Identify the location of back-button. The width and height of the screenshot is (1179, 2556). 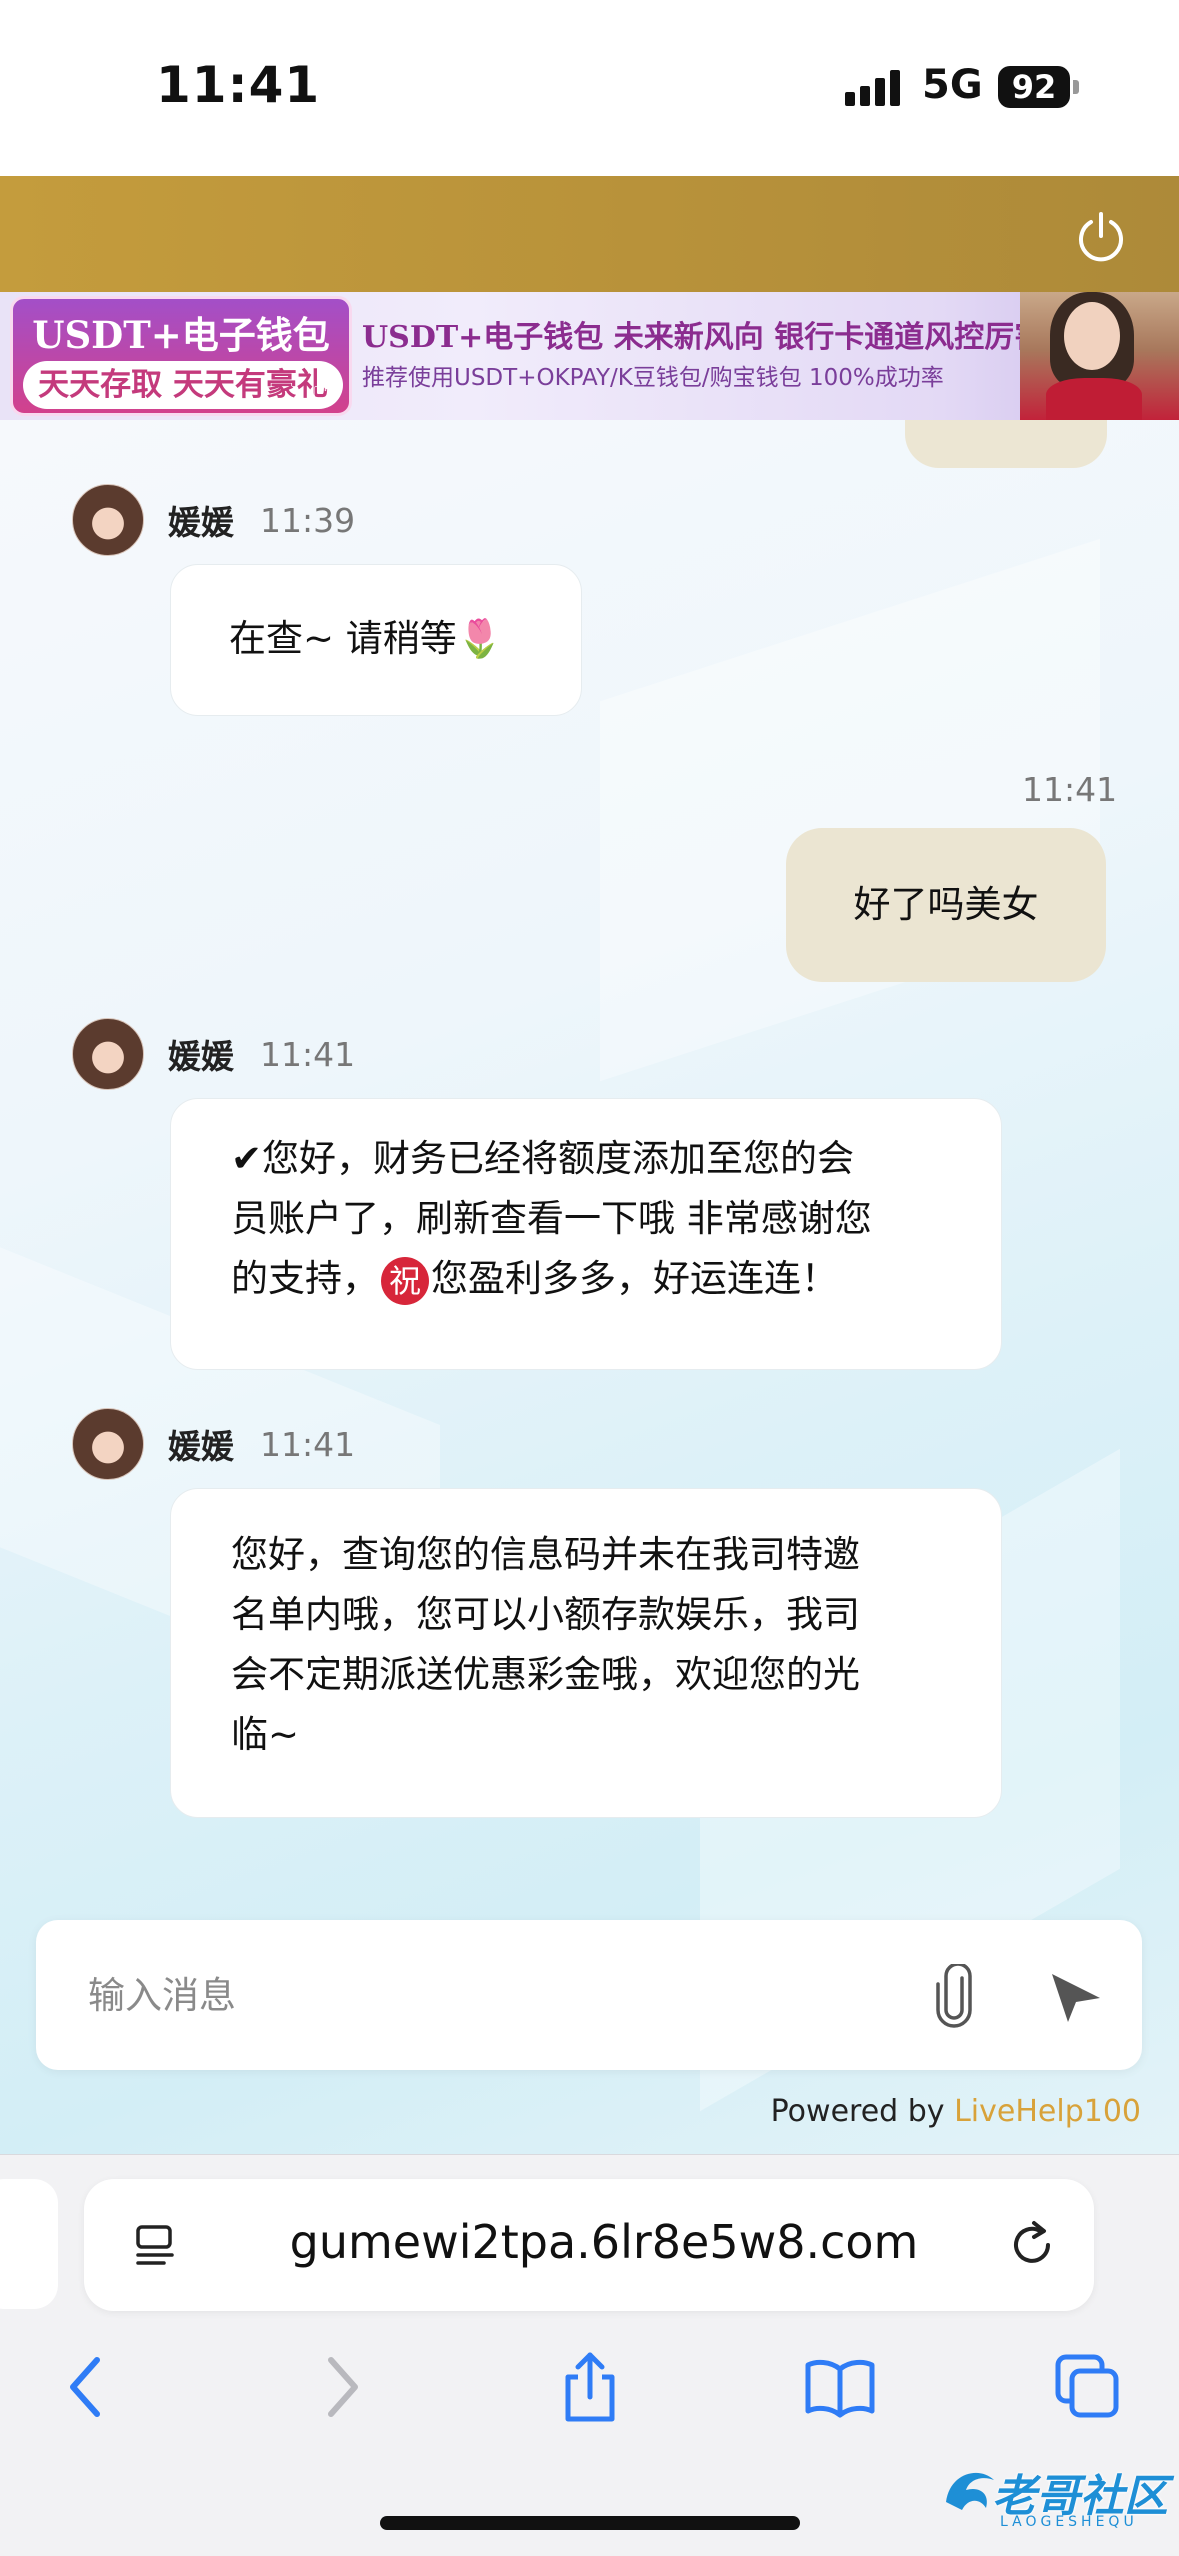
(86, 2387).